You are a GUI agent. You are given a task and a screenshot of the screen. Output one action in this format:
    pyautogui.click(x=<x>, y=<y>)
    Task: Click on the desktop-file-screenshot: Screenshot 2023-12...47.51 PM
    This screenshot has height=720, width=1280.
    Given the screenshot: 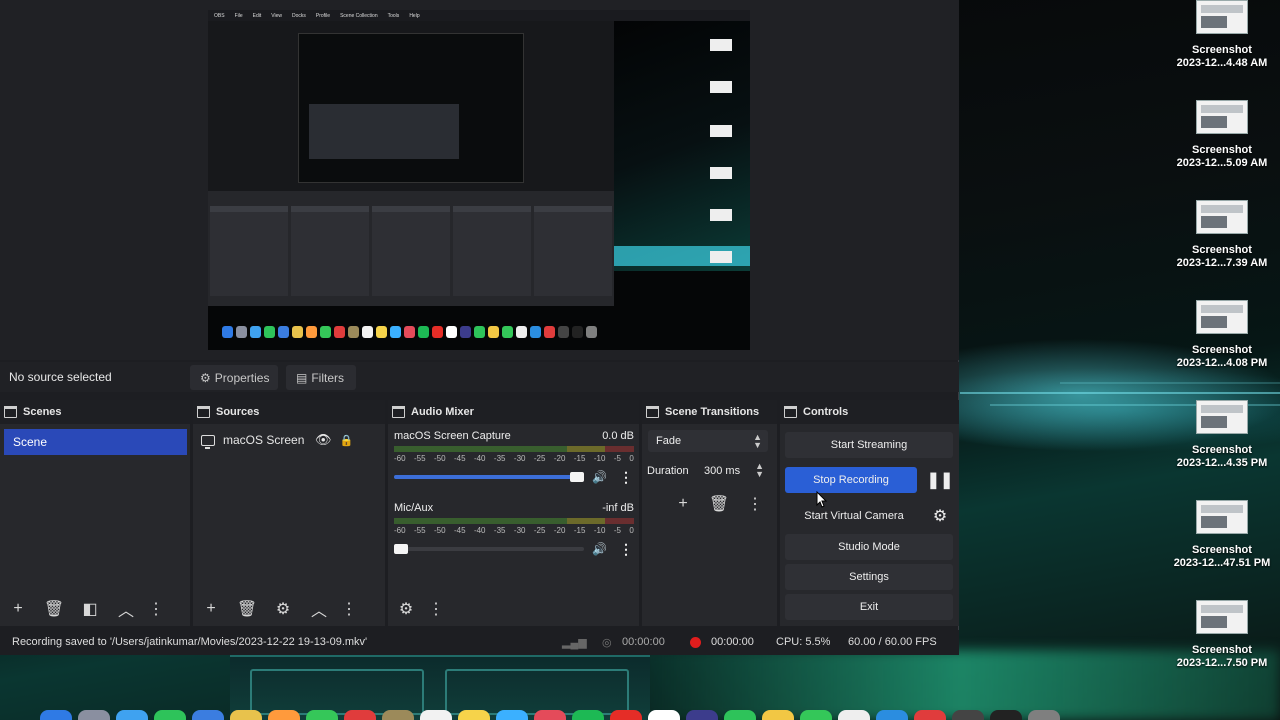 What is the action you would take?
    pyautogui.click(x=1222, y=535)
    